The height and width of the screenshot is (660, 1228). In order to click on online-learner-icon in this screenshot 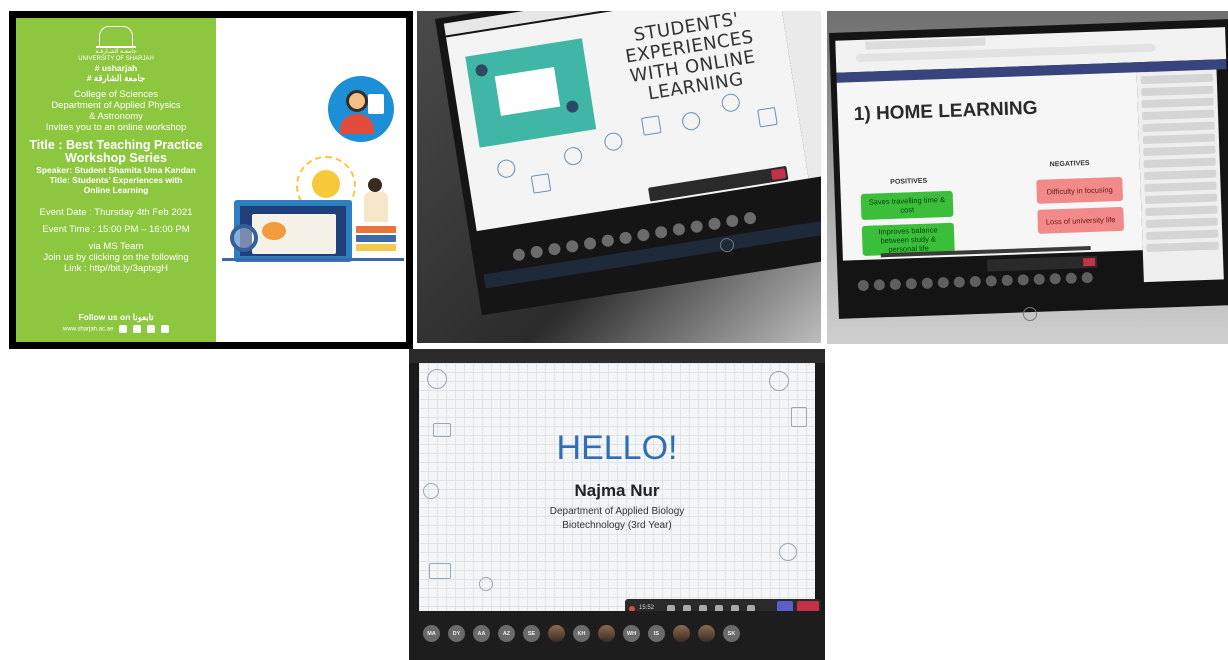, I will do `click(361, 109)`.